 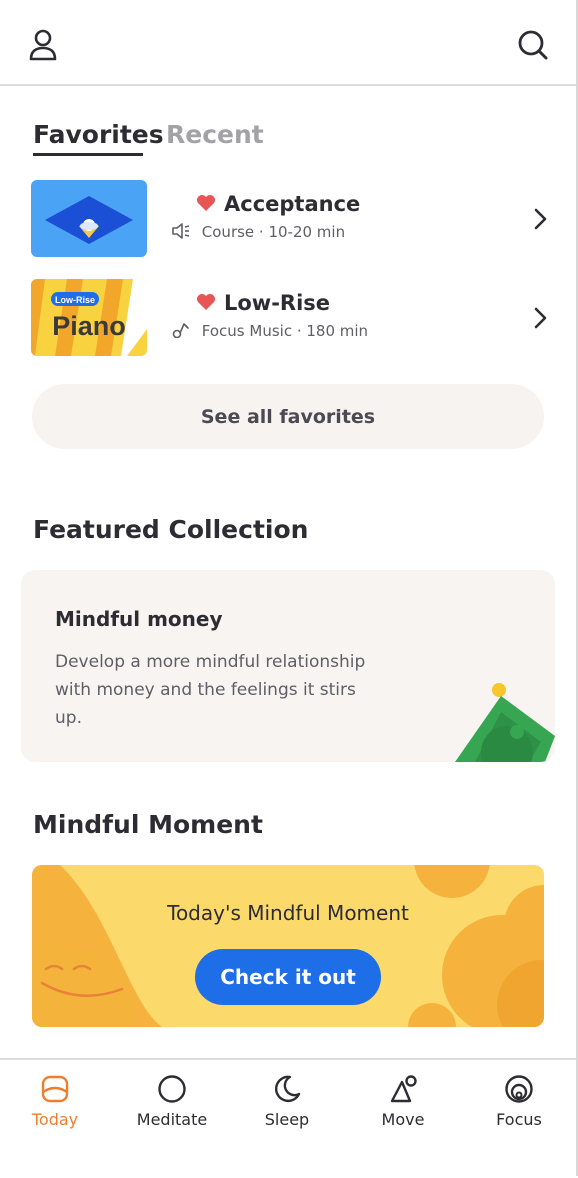 What do you see at coordinates (288, 977) in the screenshot?
I see `check-it-out-button: Check it out` at bounding box center [288, 977].